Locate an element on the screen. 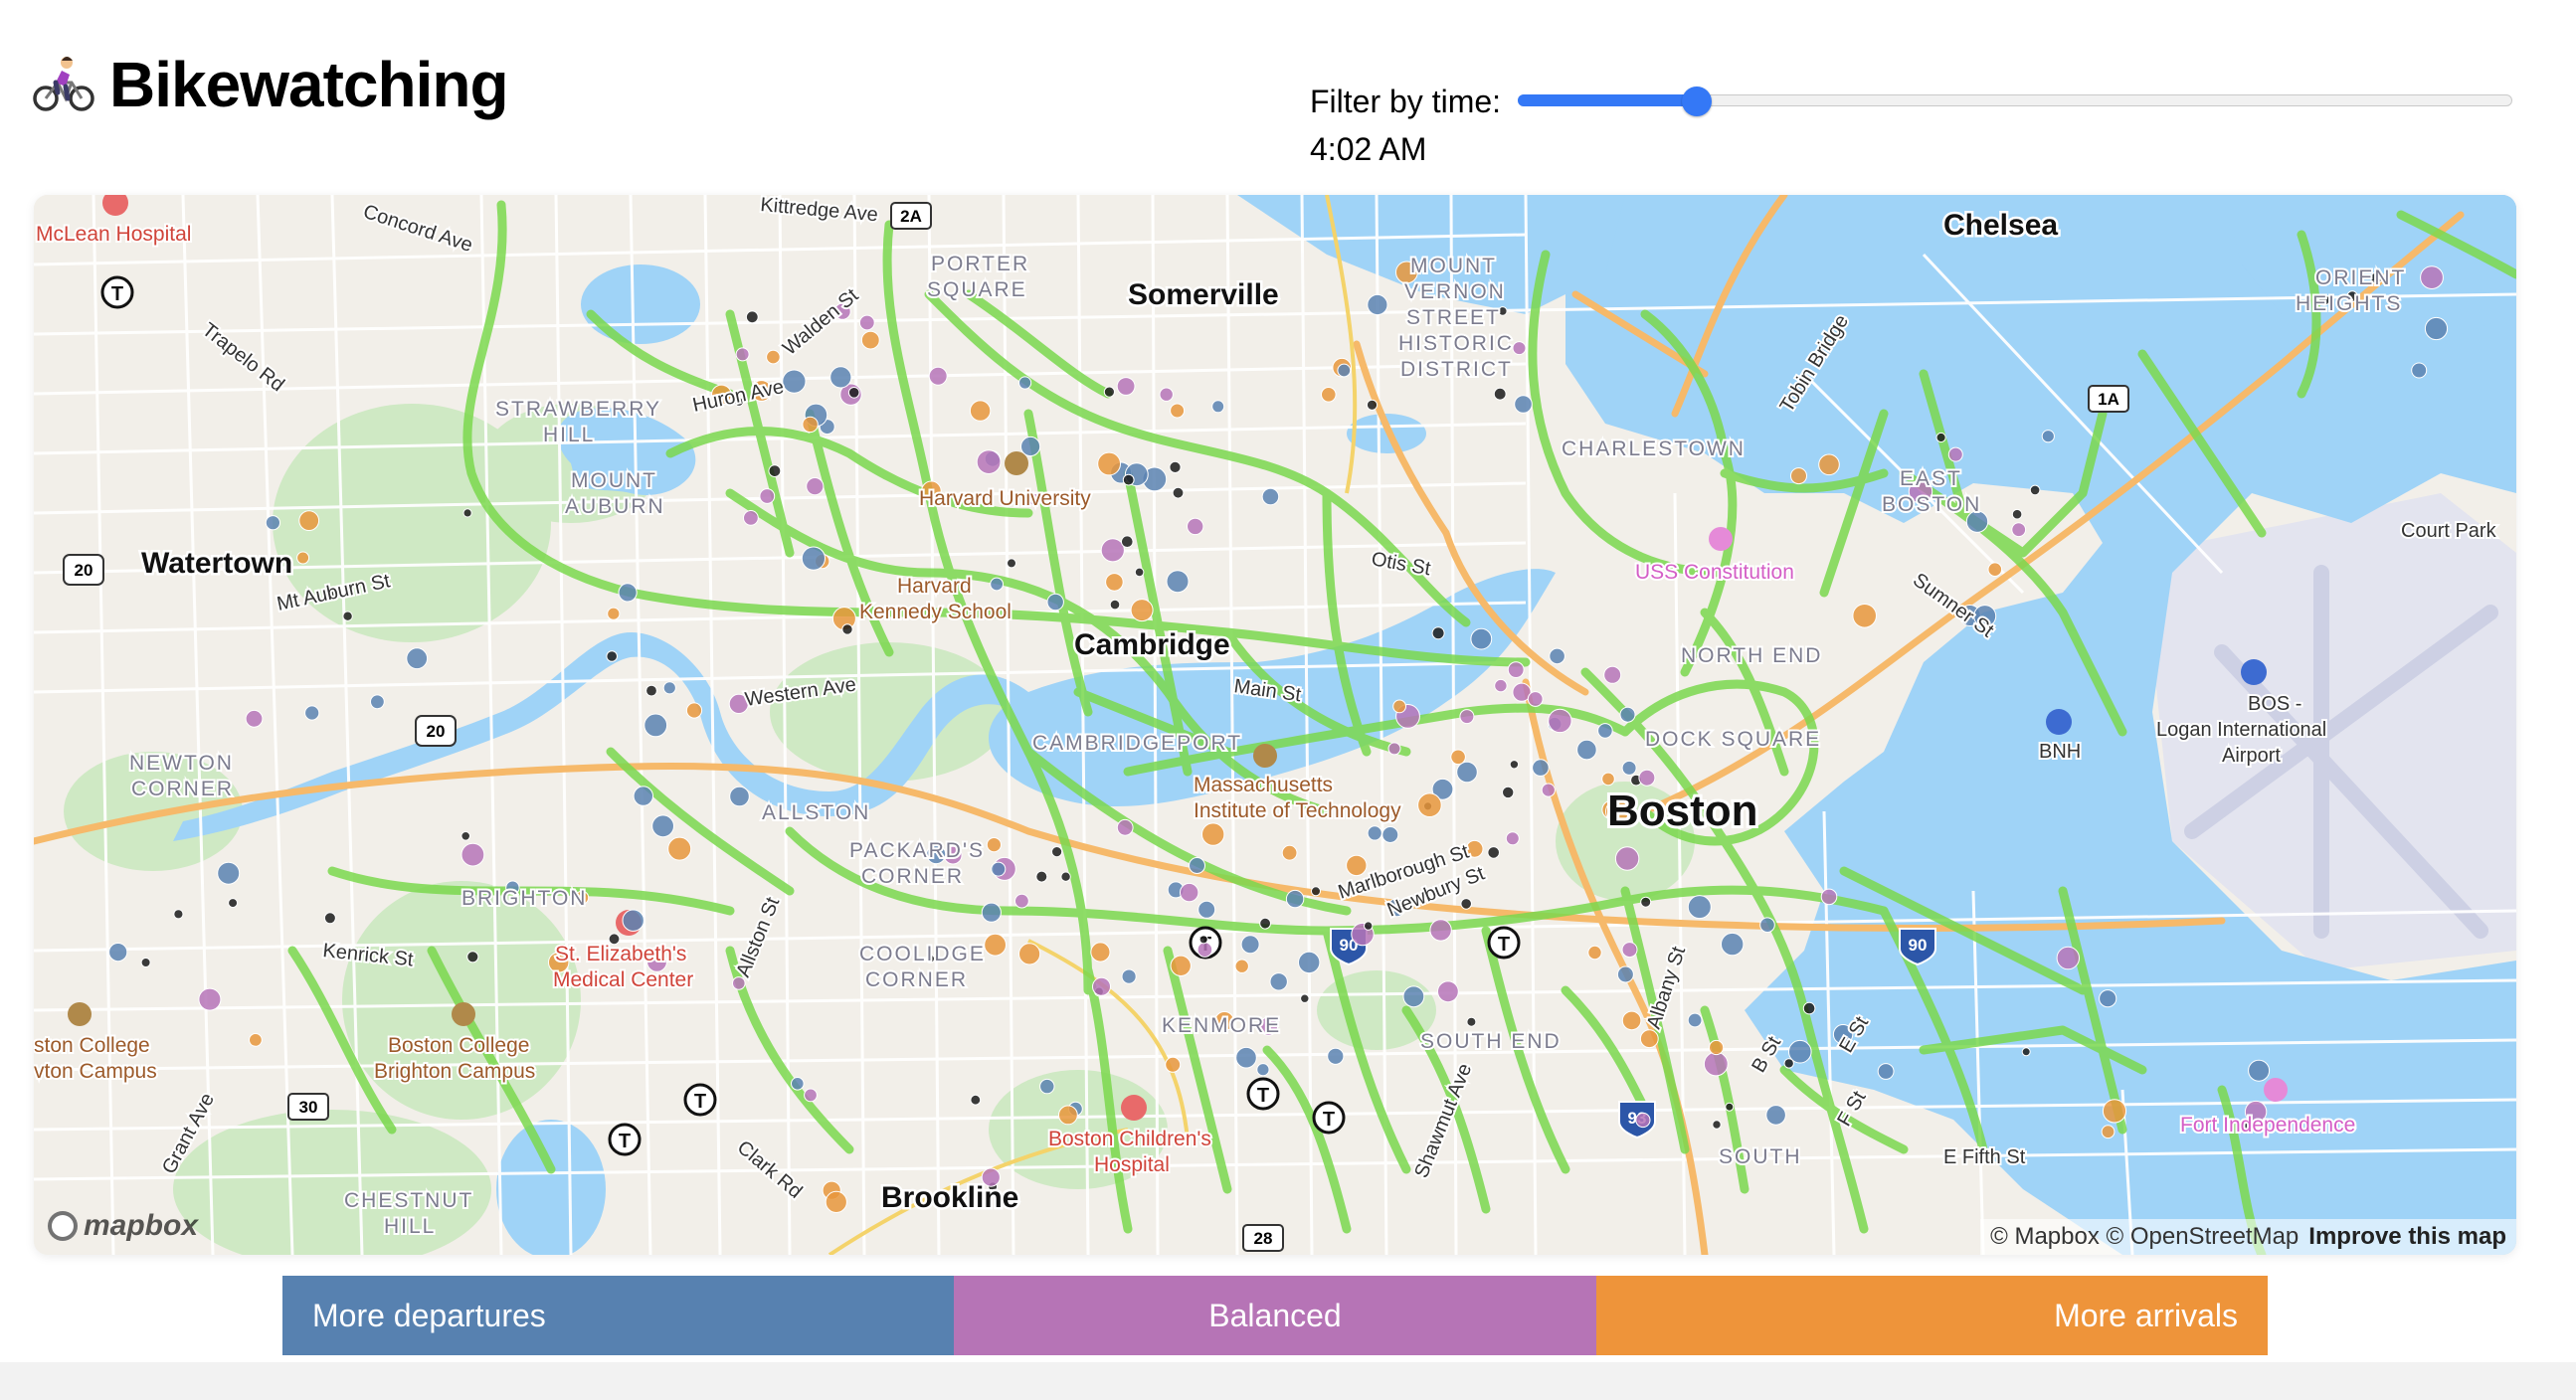 This screenshot has height=1400, width=2576. slider-thumb is located at coordinates (1697, 102).